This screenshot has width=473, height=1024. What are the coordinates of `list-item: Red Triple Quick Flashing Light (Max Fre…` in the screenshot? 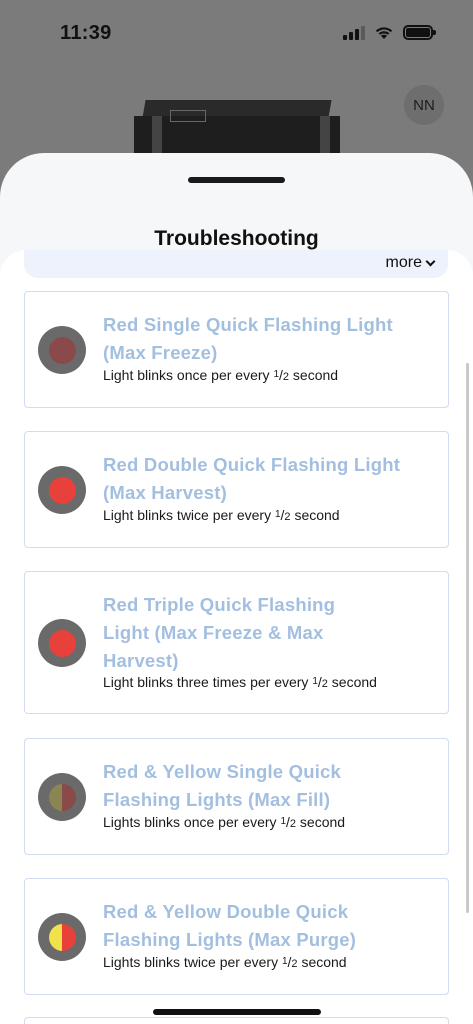 It's located at (236, 642).